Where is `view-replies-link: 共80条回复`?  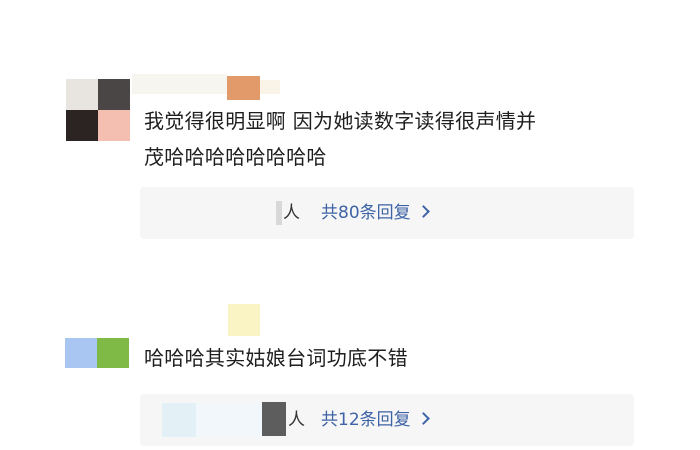
view-replies-link: 共80条回复 is located at coordinates (375, 213).